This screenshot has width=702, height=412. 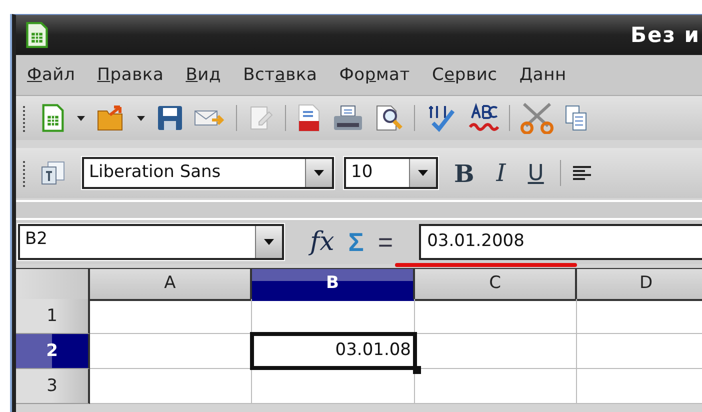 I want to click on menu-item: Вставка, so click(x=280, y=75).